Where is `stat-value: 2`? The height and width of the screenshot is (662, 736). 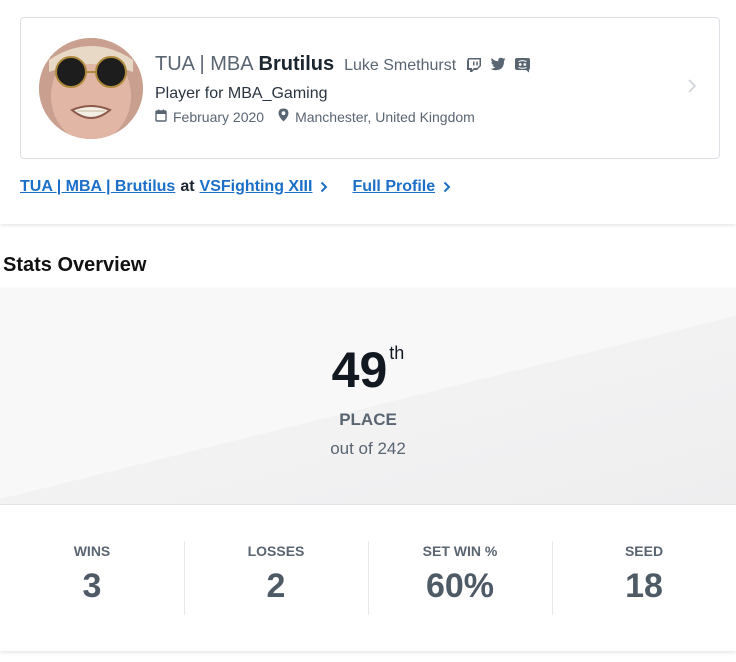 stat-value: 2 is located at coordinates (276, 586).